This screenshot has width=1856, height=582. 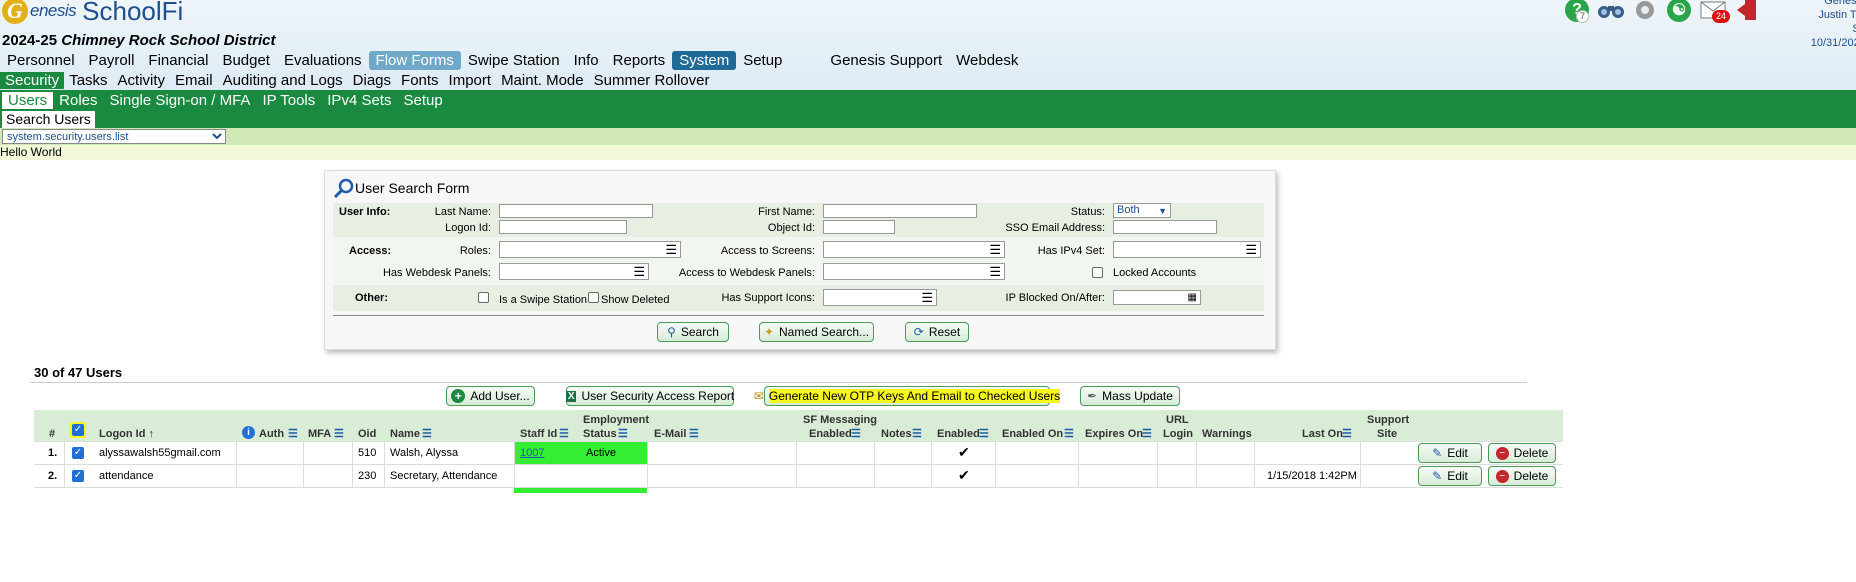 What do you see at coordinates (918, 332) in the screenshot?
I see `refresh-icon: ⟳` at bounding box center [918, 332].